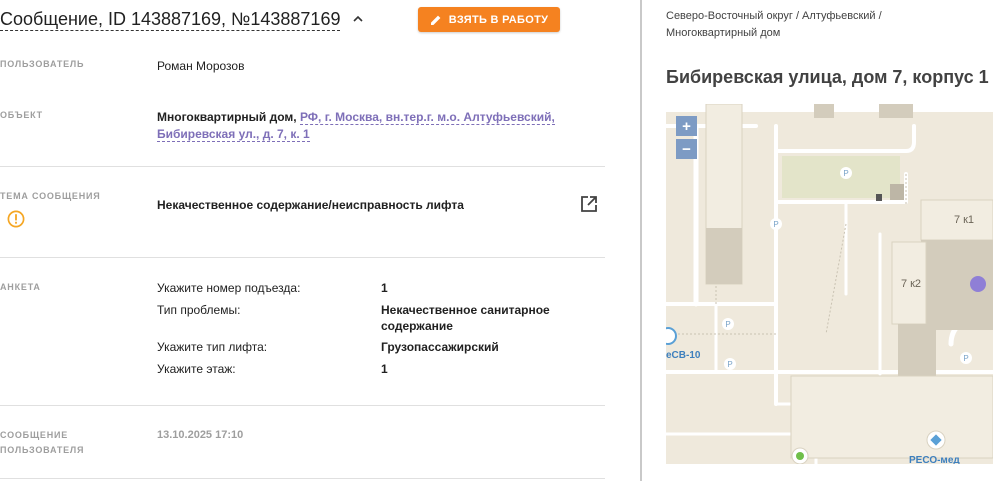  What do you see at coordinates (774, 16) in the screenshot?
I see `breadcrumb-line1: Северо-Восточный округ / Алтуфьевский /` at bounding box center [774, 16].